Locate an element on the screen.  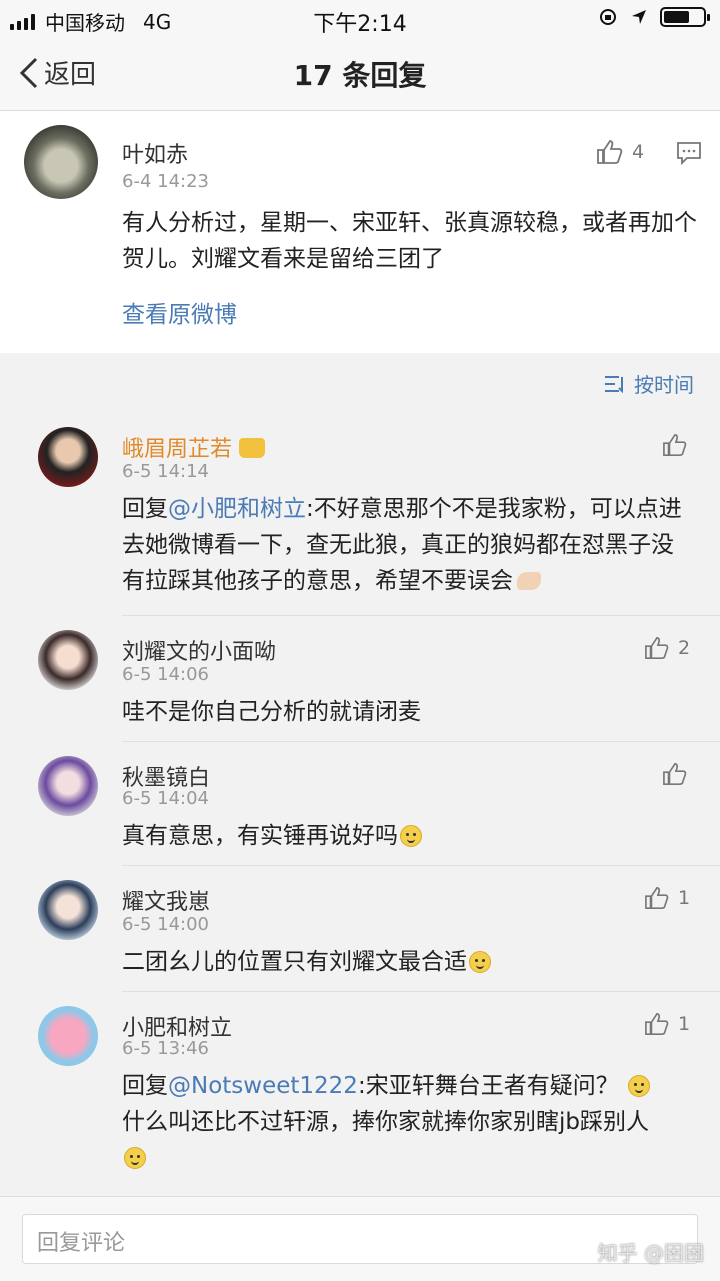
view-original-link: 查看原微博 is located at coordinates (179, 315).